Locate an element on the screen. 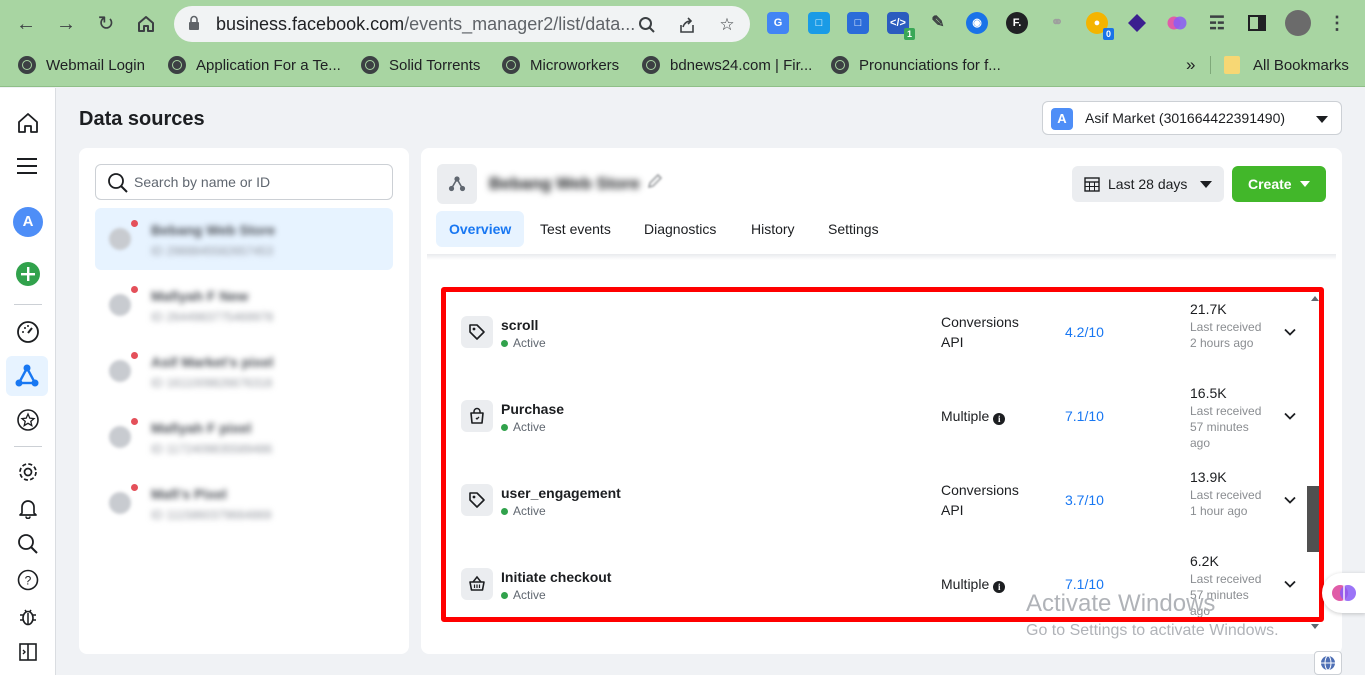 Image resolution: width=1365 pixels, height=675 pixels. puzzle-extensions-icon: ☶ is located at coordinates (1217, 23).